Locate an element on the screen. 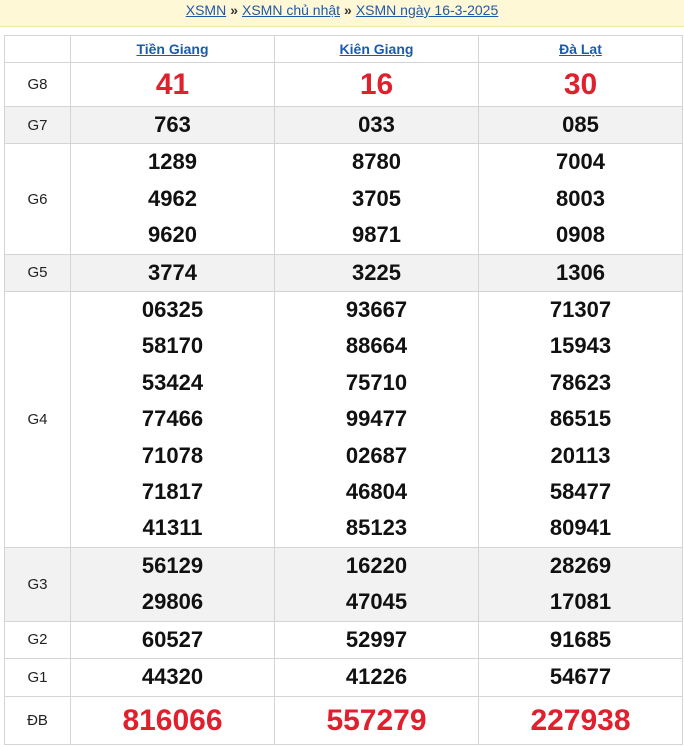 The height and width of the screenshot is (746, 684). breadcrumb-link-xsmn: XSMN is located at coordinates (206, 10).